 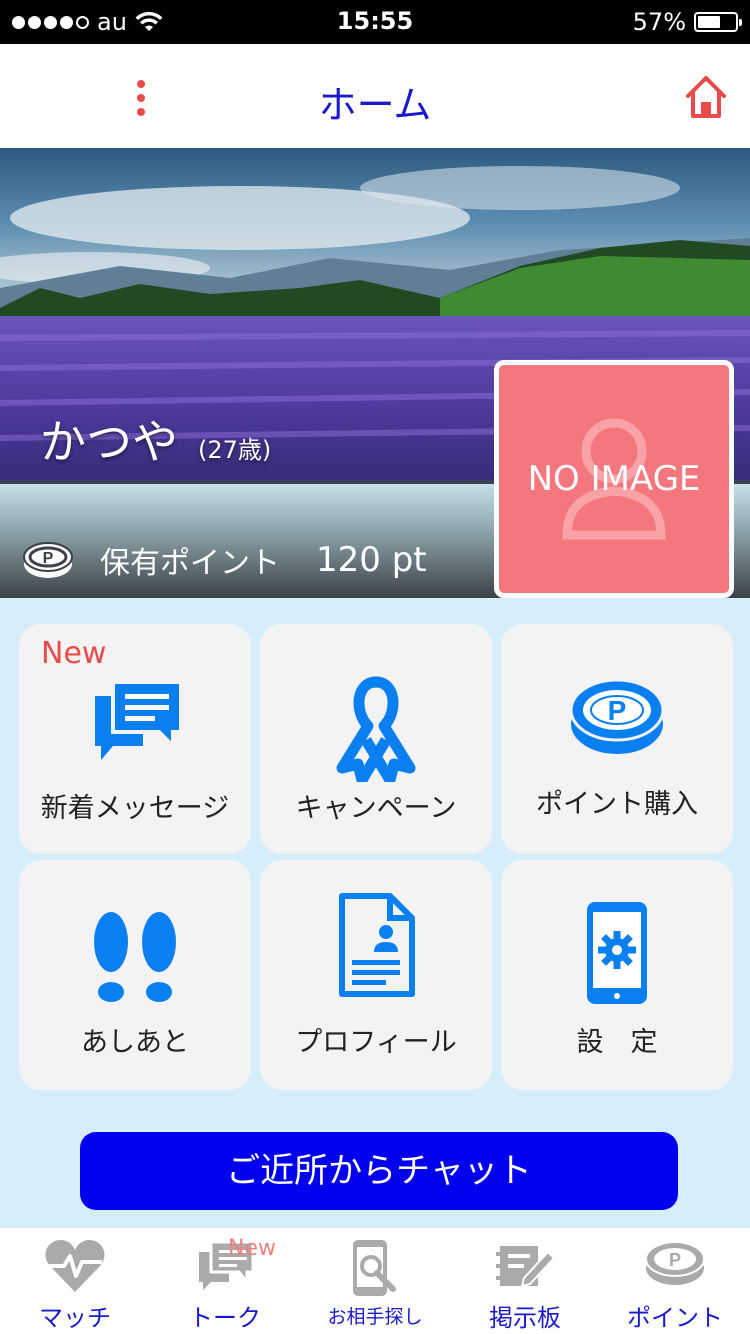 What do you see at coordinates (371, 560) in the screenshot?
I see `points-value: 120 pt` at bounding box center [371, 560].